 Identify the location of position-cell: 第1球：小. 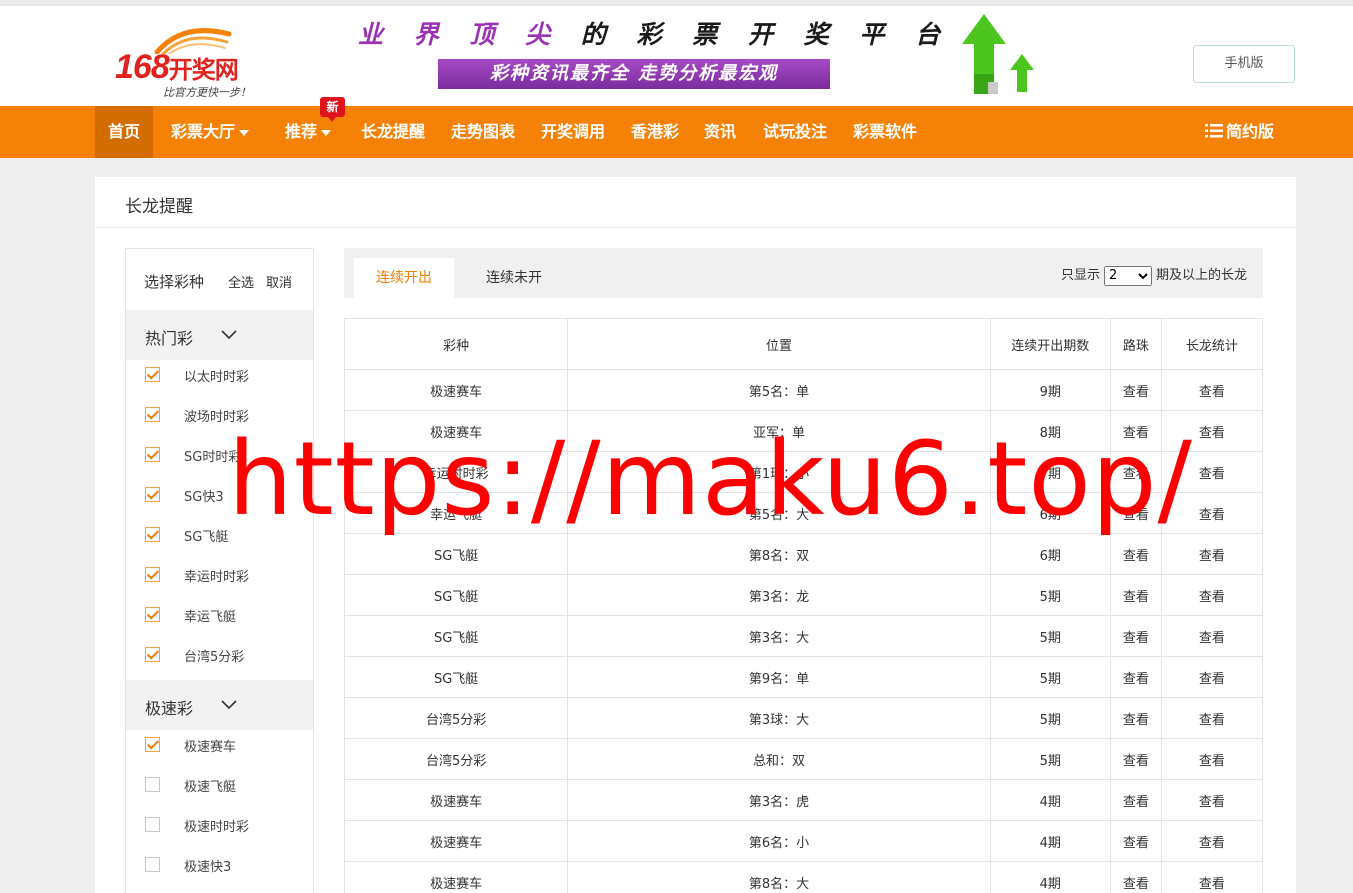
(779, 472).